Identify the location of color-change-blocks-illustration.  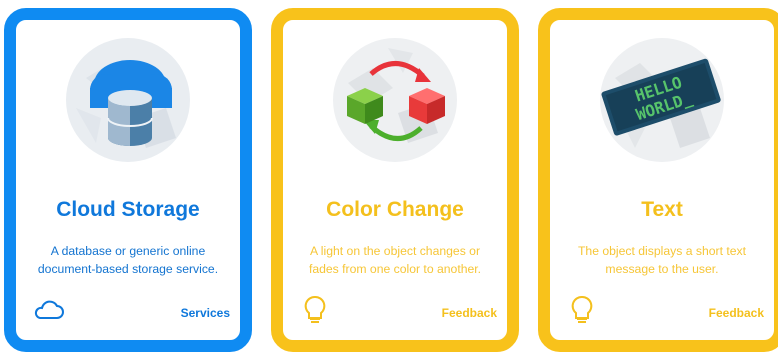
(395, 100).